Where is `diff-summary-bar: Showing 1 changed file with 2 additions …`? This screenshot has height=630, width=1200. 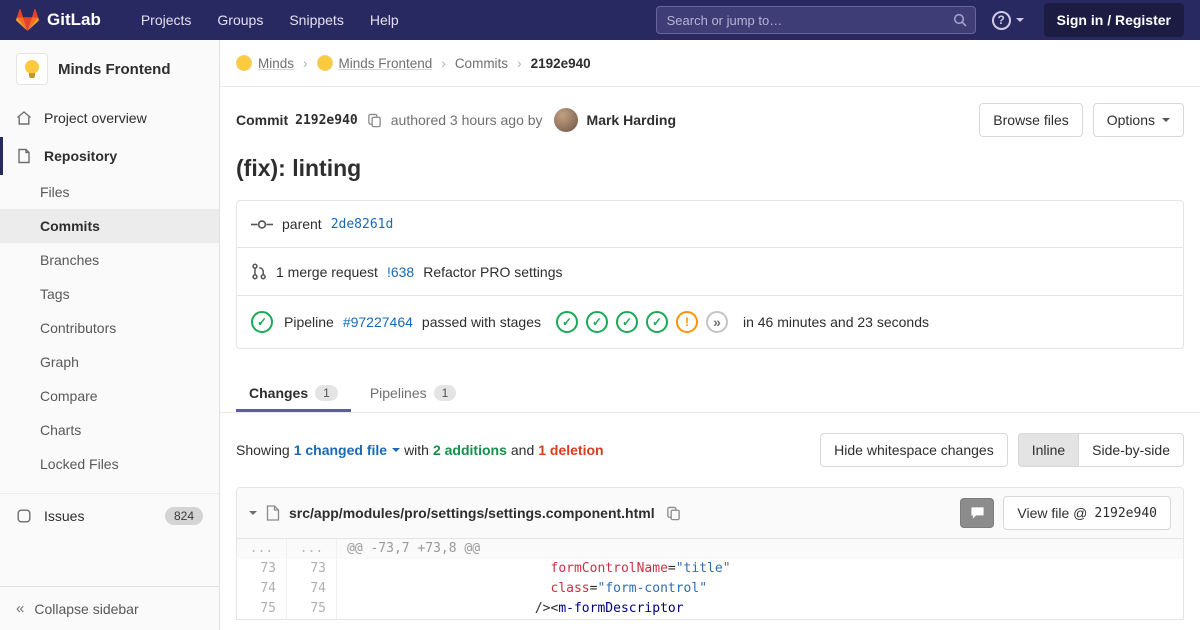
diff-summary-bar: Showing 1 changed file with 2 additions … is located at coordinates (710, 450).